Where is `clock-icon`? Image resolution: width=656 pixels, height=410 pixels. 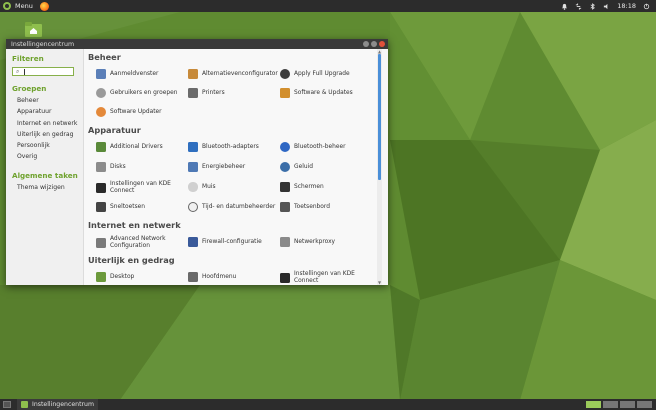 clock-icon is located at coordinates (193, 207).